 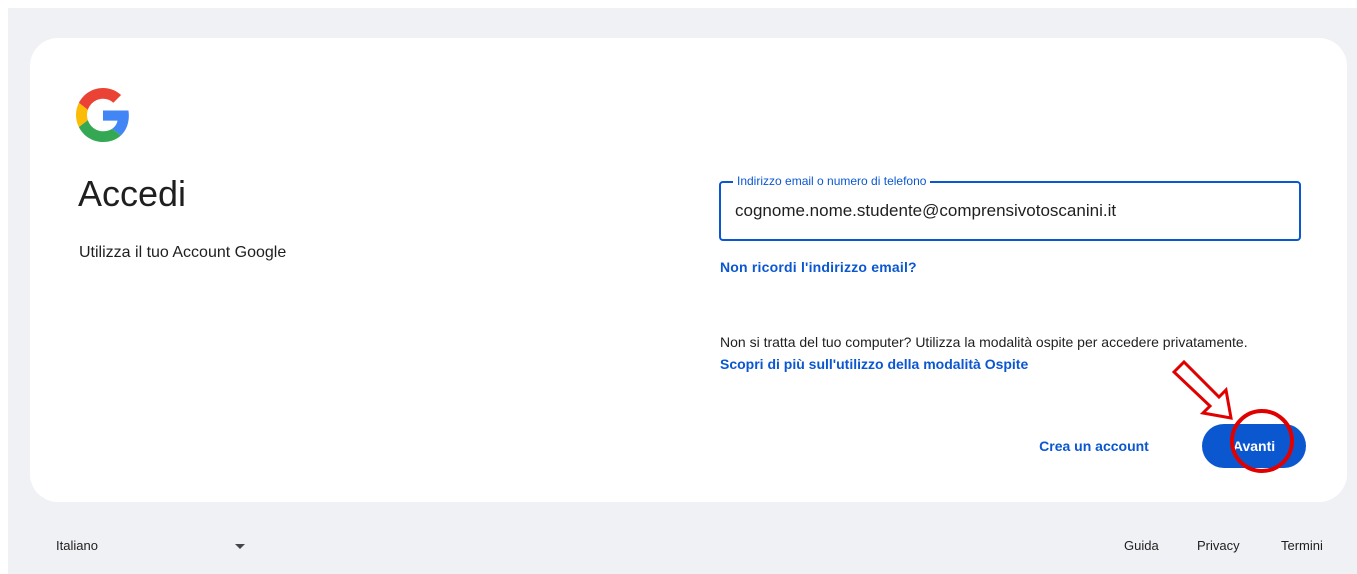 What do you see at coordinates (183, 252) in the screenshot?
I see `page-subtitle: Utilizza il tuo Account Google` at bounding box center [183, 252].